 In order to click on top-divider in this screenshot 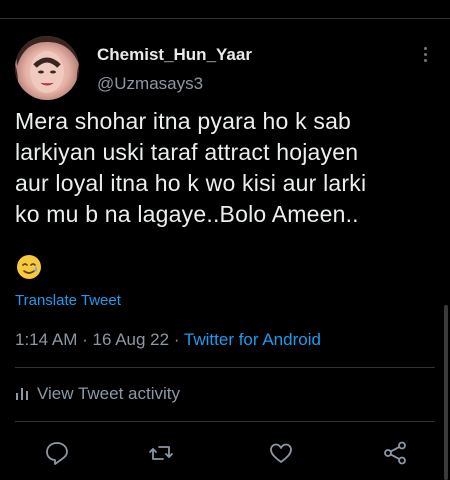, I will do `click(225, 18)`.